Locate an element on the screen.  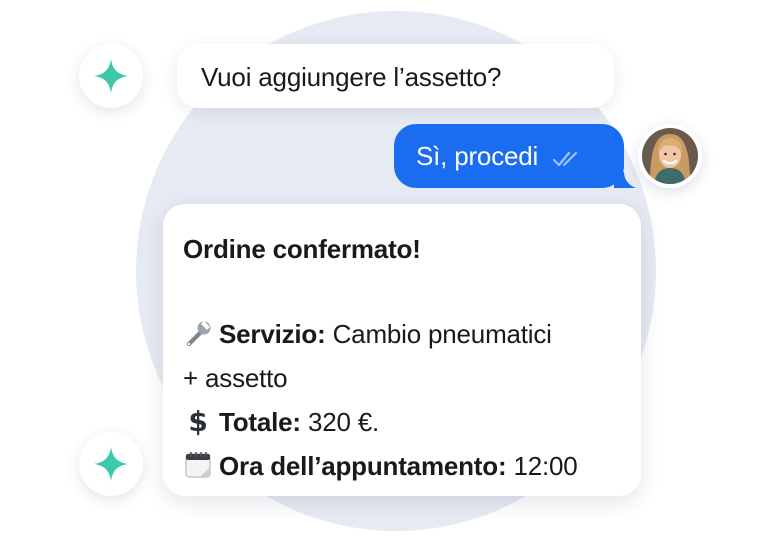
service-row: Servizio: Cambio pneumatici is located at coordinates (402, 334).